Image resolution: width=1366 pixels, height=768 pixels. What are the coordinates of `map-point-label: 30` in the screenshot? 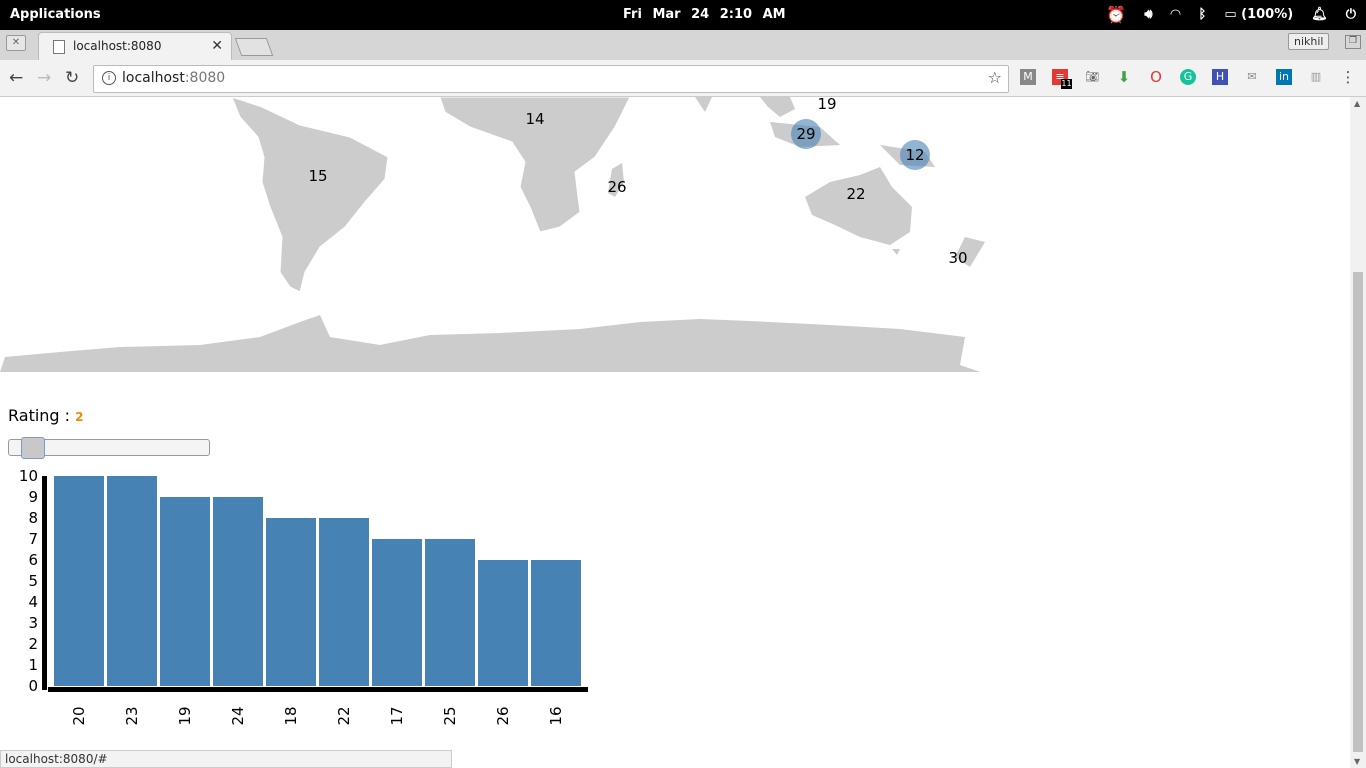 It's located at (957, 258).